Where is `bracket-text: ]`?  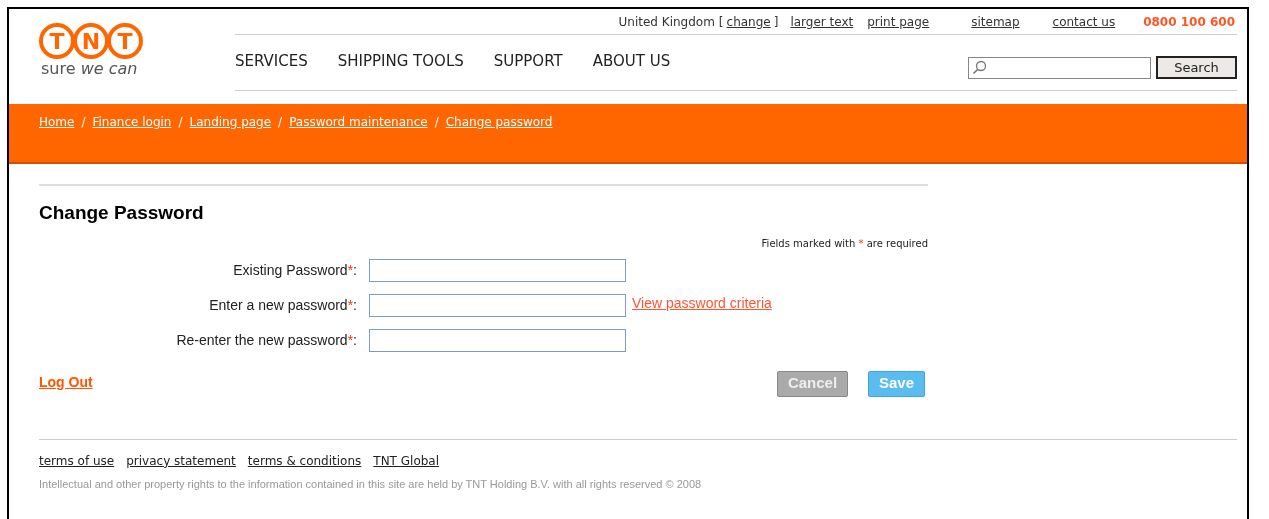
bracket-text: ] is located at coordinates (776, 22).